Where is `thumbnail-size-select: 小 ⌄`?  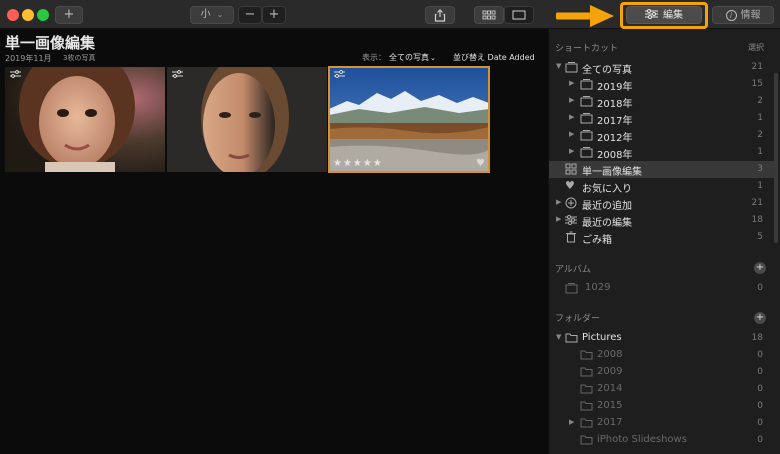 thumbnail-size-select: 小 ⌄ is located at coordinates (212, 15).